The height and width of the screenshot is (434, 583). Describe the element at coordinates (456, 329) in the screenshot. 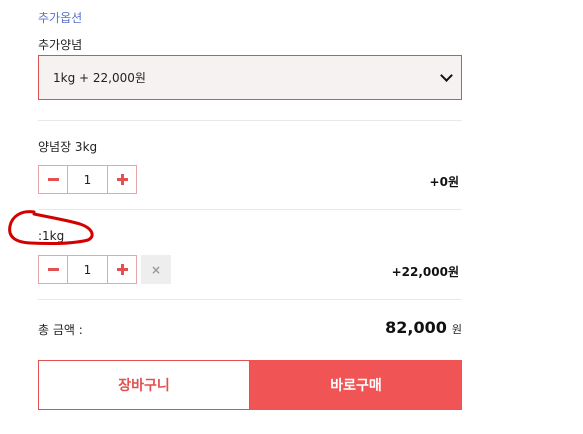

I see `total-unit: 원` at that location.